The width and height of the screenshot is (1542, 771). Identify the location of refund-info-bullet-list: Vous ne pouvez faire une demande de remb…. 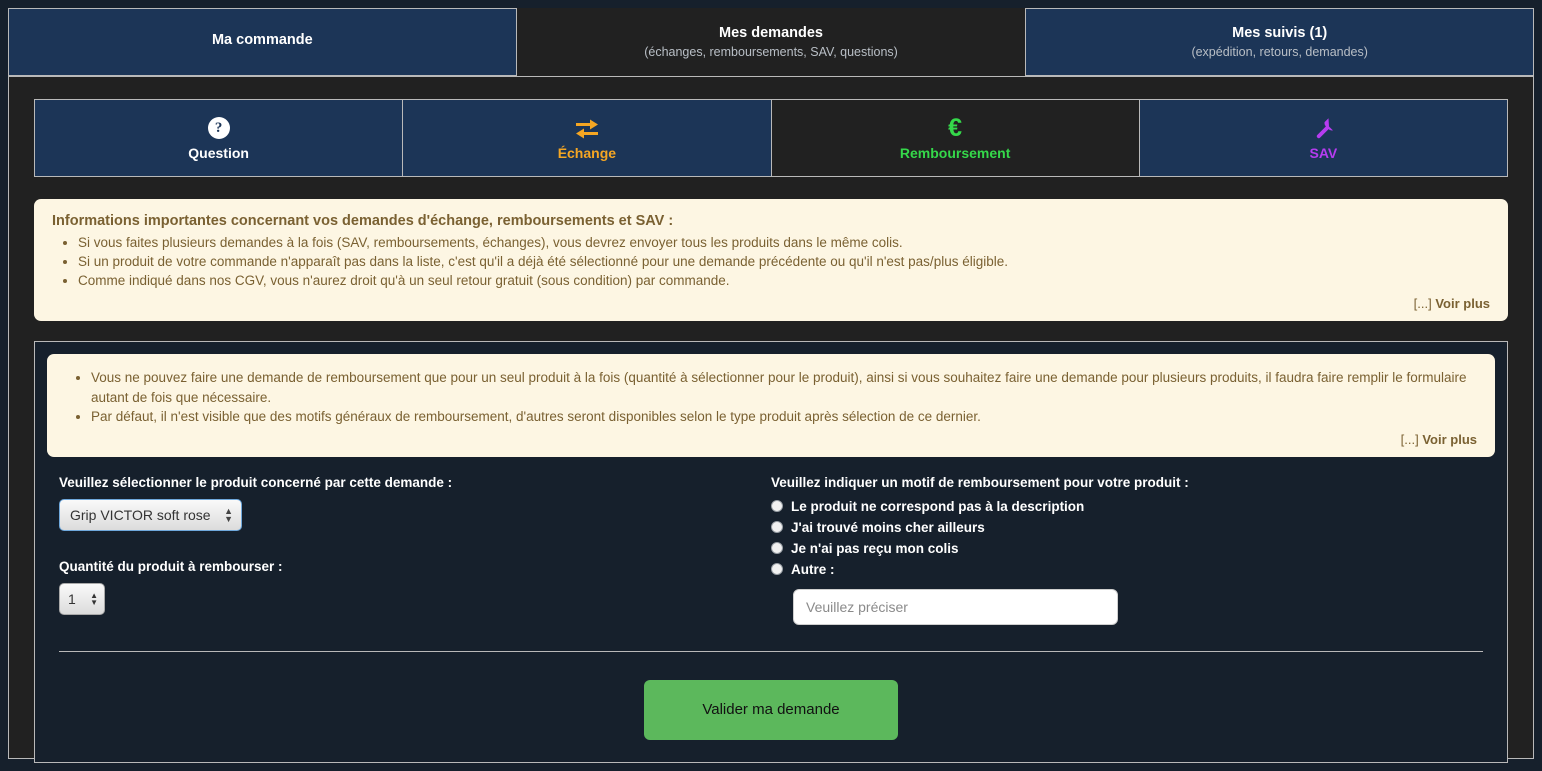
(771, 396).